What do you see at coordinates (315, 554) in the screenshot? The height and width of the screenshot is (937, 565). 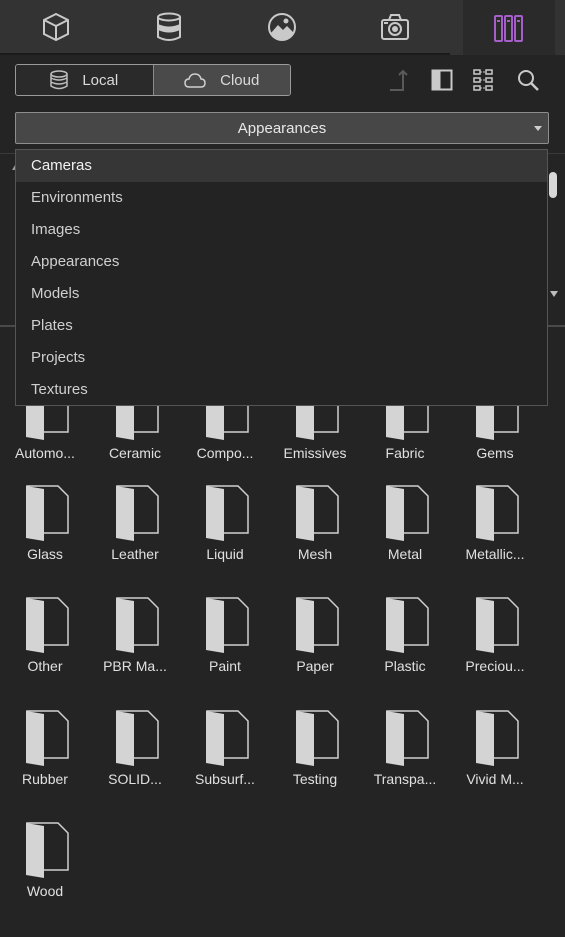 I see `folder-label: Mesh` at bounding box center [315, 554].